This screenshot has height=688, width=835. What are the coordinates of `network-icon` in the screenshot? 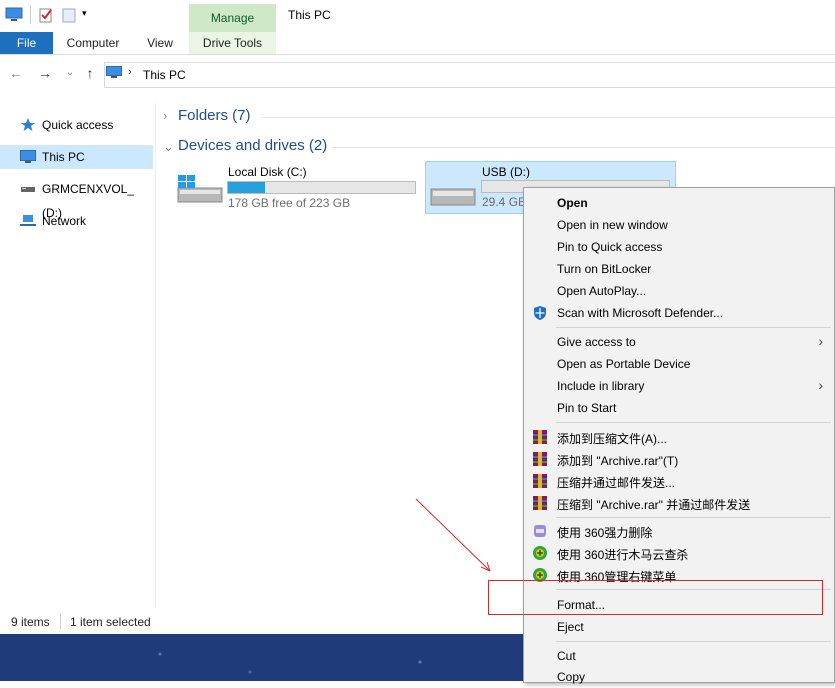 It's located at (28, 220).